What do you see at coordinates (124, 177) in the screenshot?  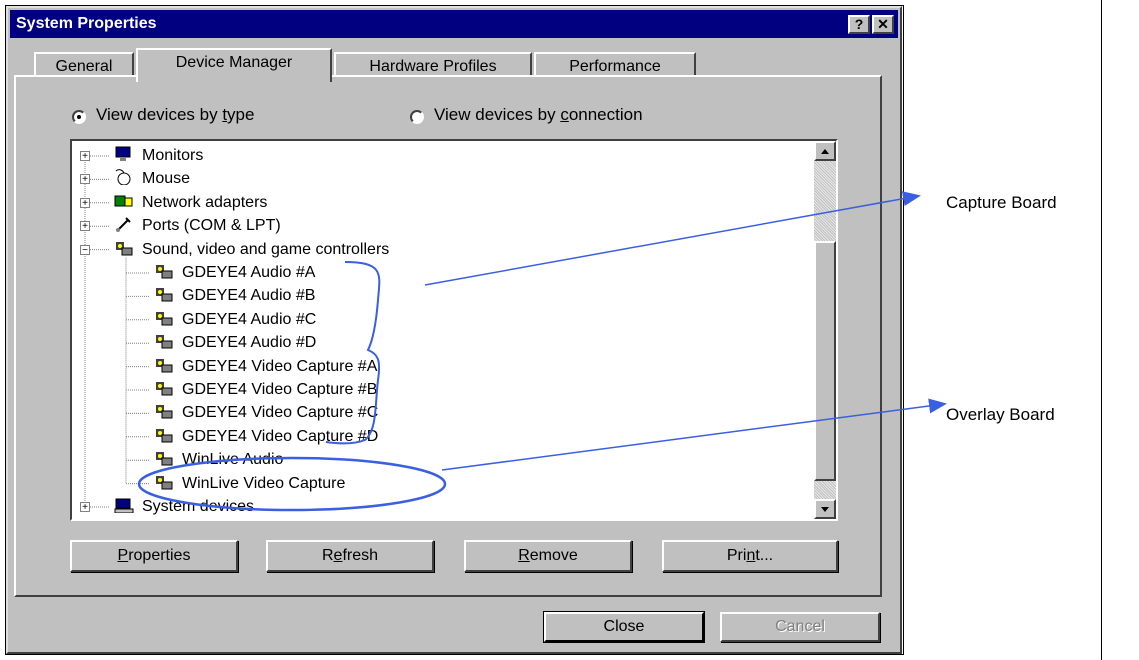 I see `mouse-icon` at bounding box center [124, 177].